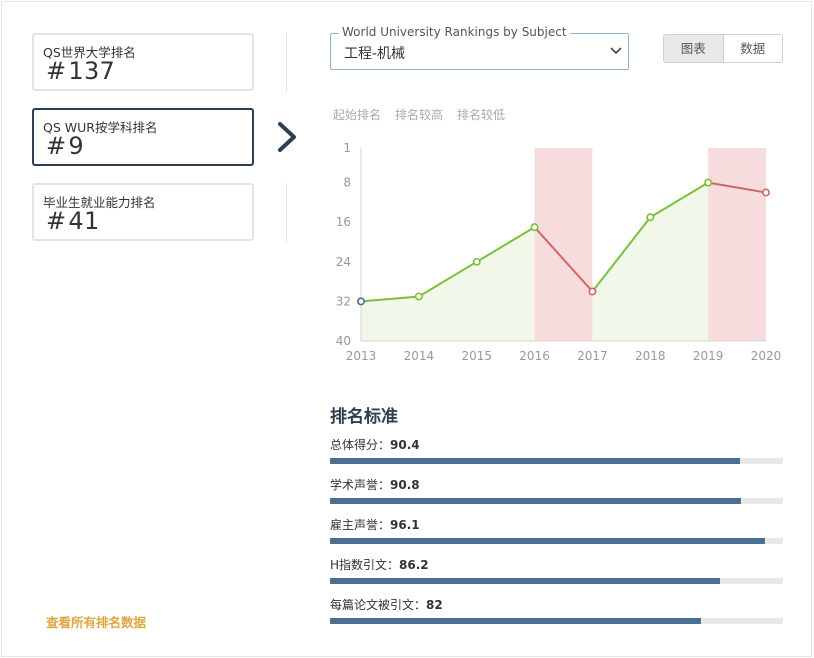  Describe the element at coordinates (343, 262) in the screenshot. I see `y-tick-label: 24` at that location.